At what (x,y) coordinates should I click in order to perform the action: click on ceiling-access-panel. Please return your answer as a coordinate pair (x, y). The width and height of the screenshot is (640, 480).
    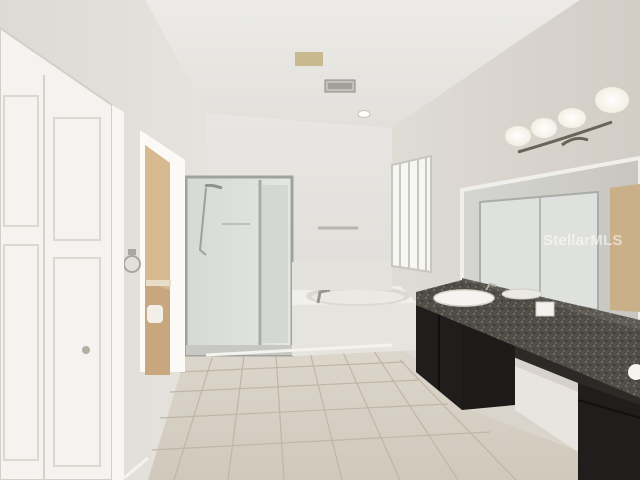
    Looking at the image, I should click on (309, 59).